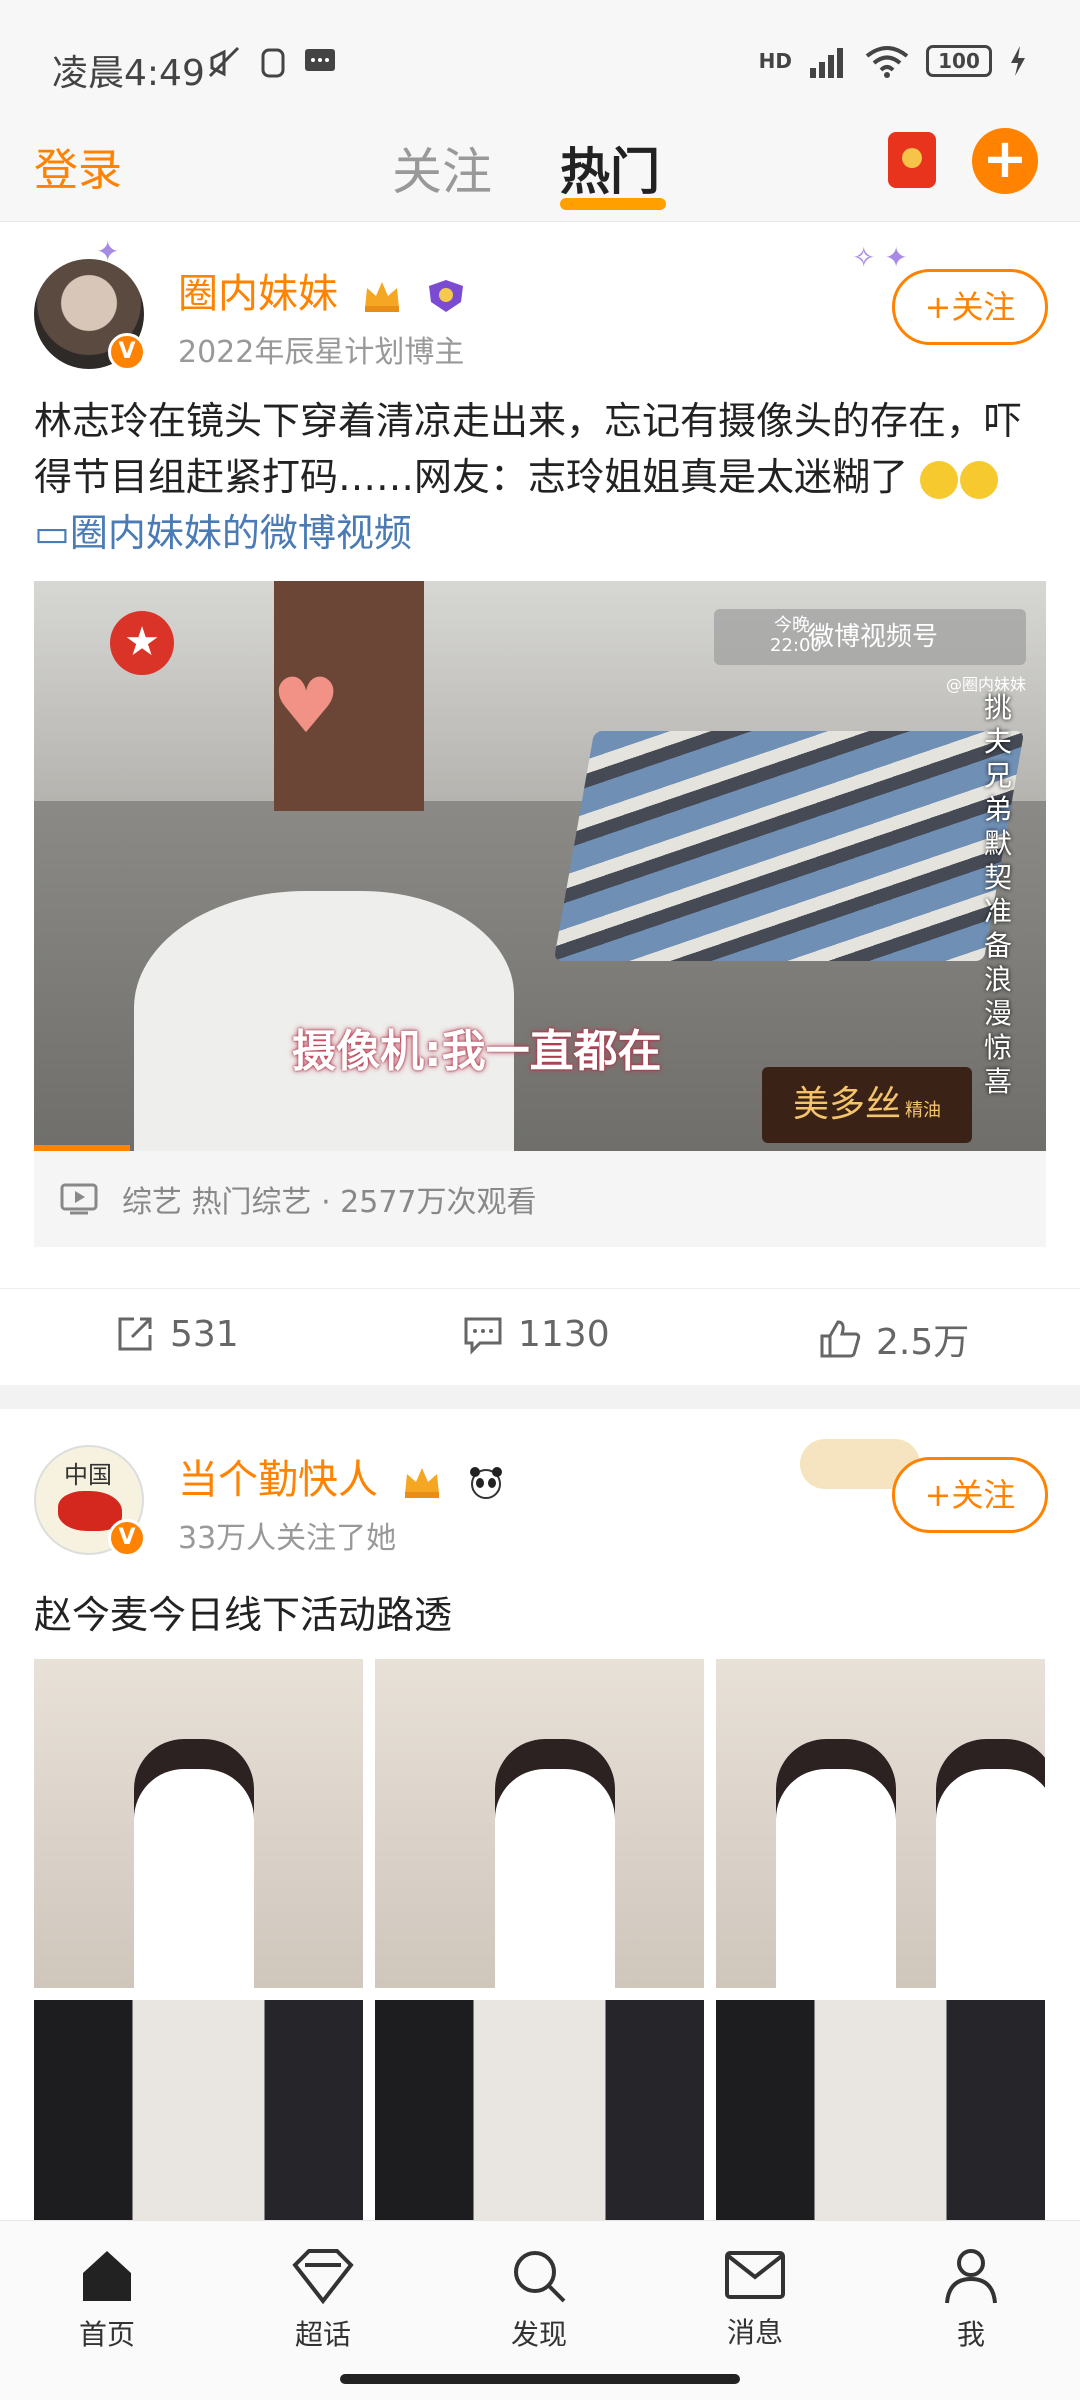  What do you see at coordinates (135, 1334) in the screenshot?
I see `repost-icon` at bounding box center [135, 1334].